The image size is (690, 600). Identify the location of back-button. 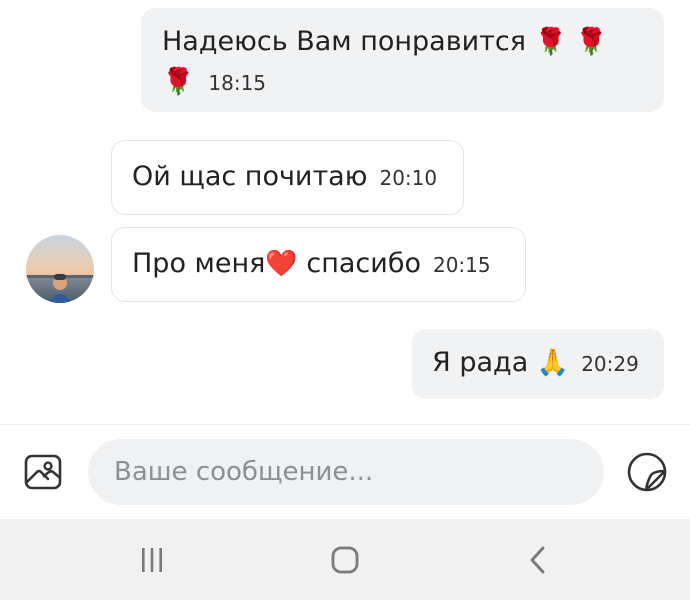
(538, 560).